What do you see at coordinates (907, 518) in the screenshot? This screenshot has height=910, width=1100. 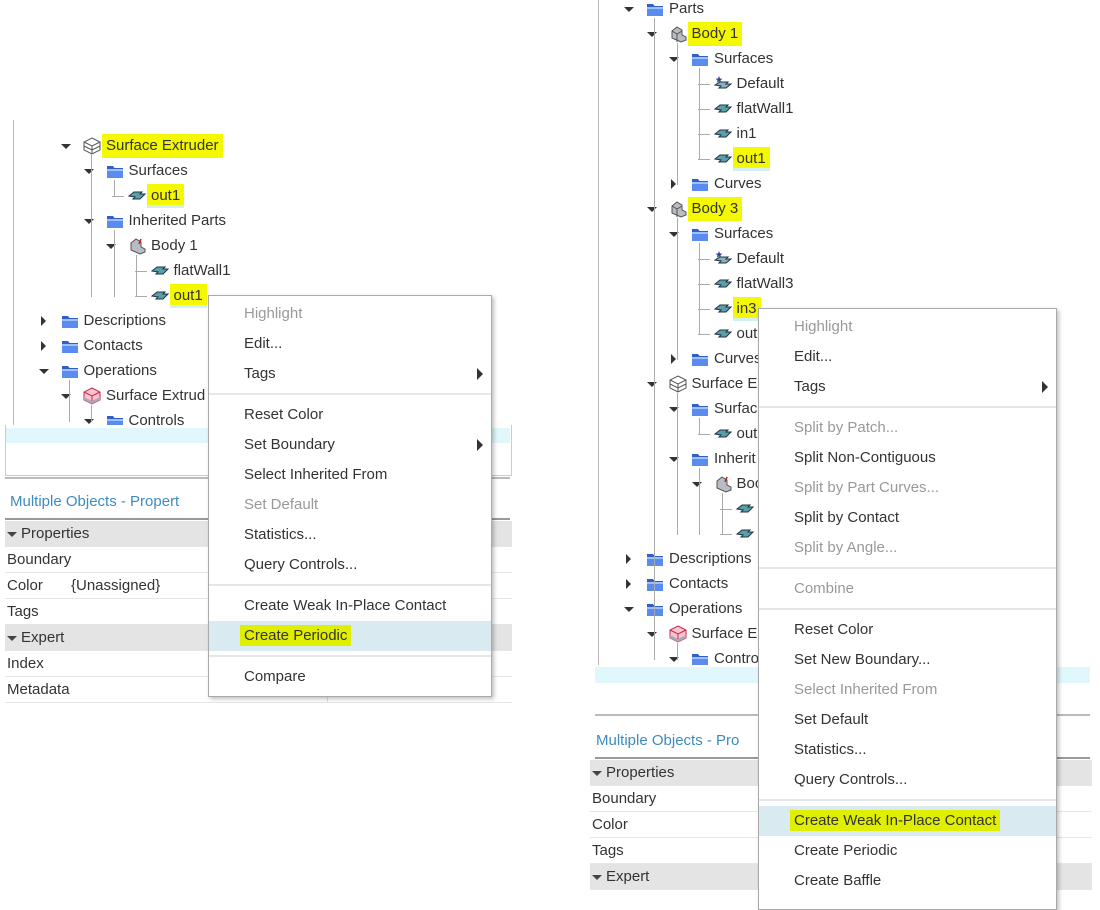 I see `menu-item-split-by-contact: Split by Contact` at bounding box center [907, 518].